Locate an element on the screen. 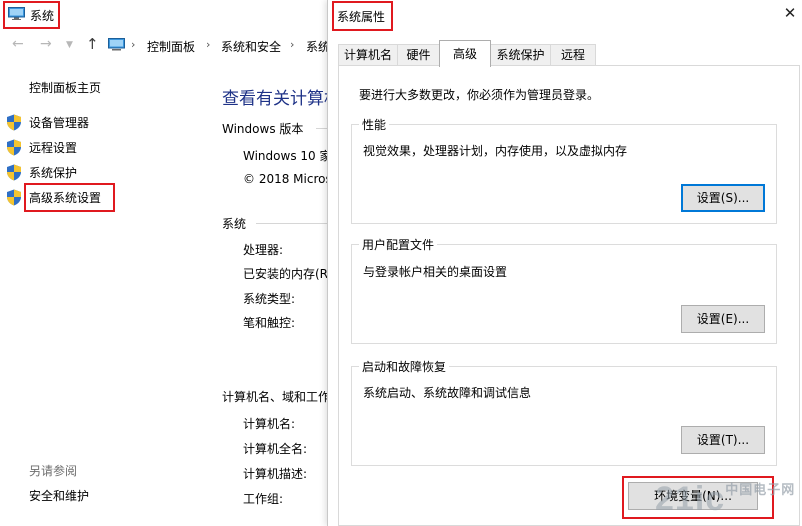  nav-item-label: 设备管理器 is located at coordinates (59, 123).